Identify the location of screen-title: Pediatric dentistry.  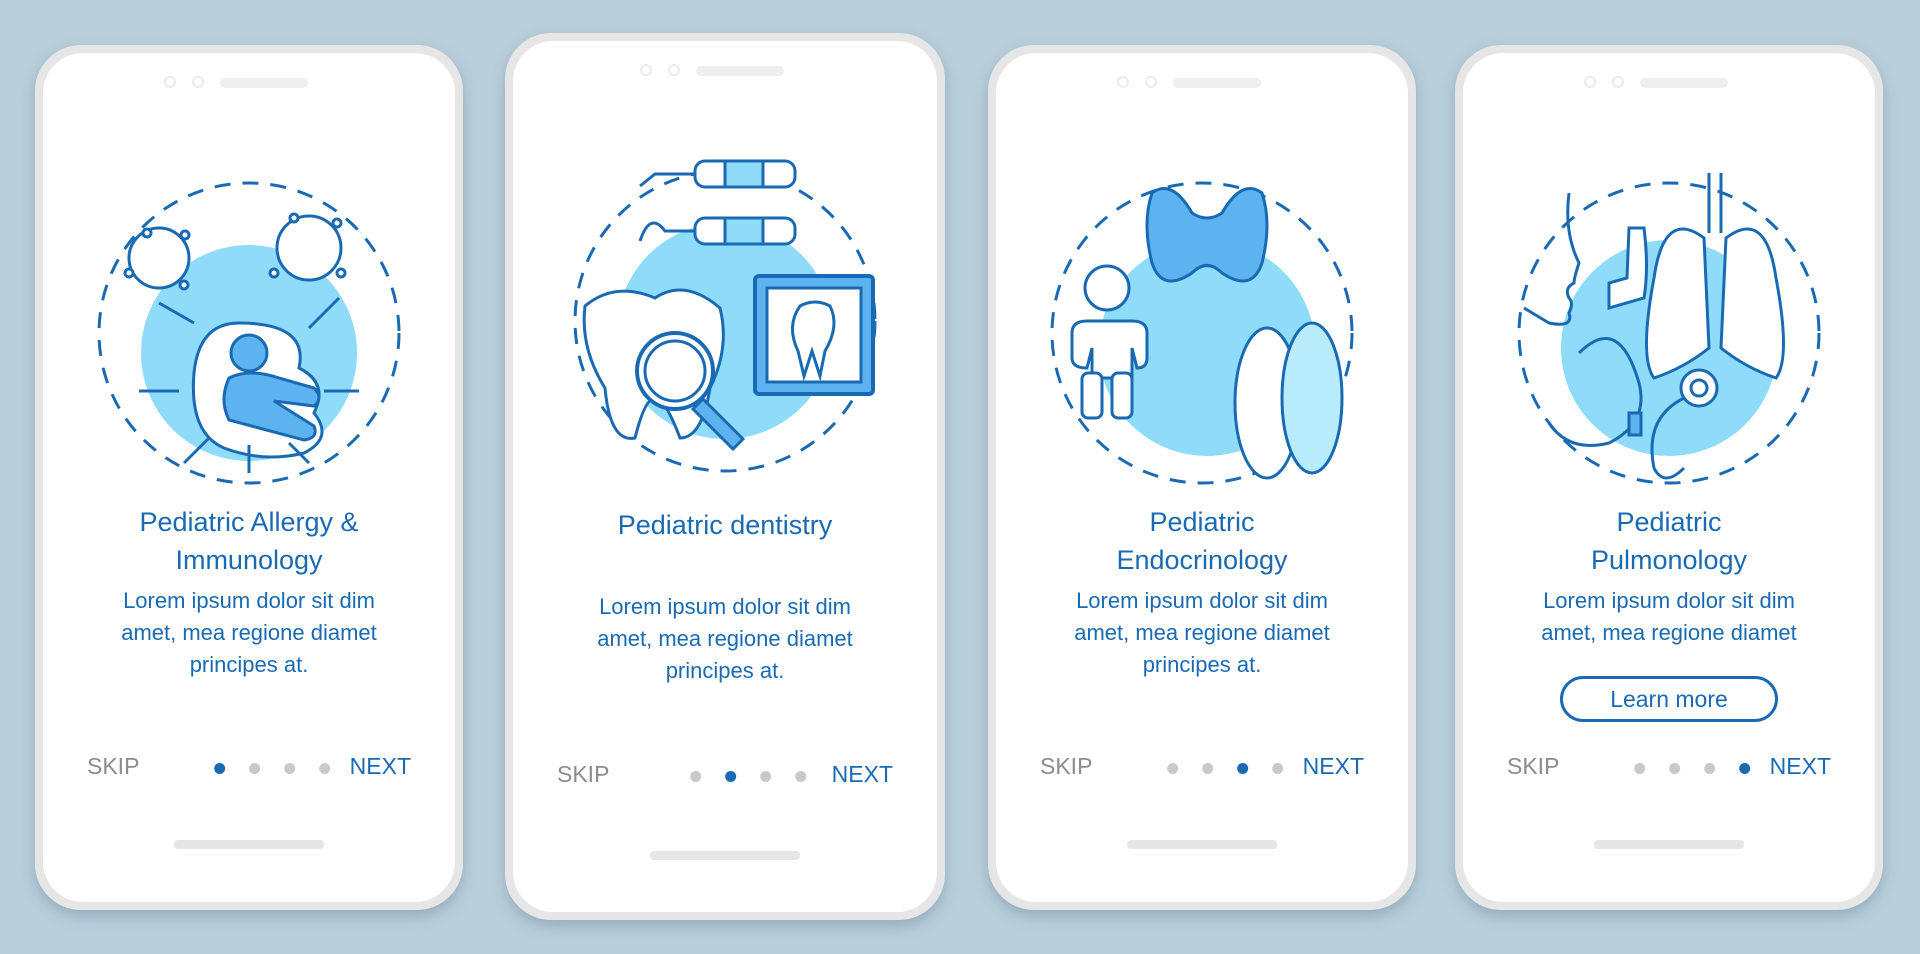
(725, 525).